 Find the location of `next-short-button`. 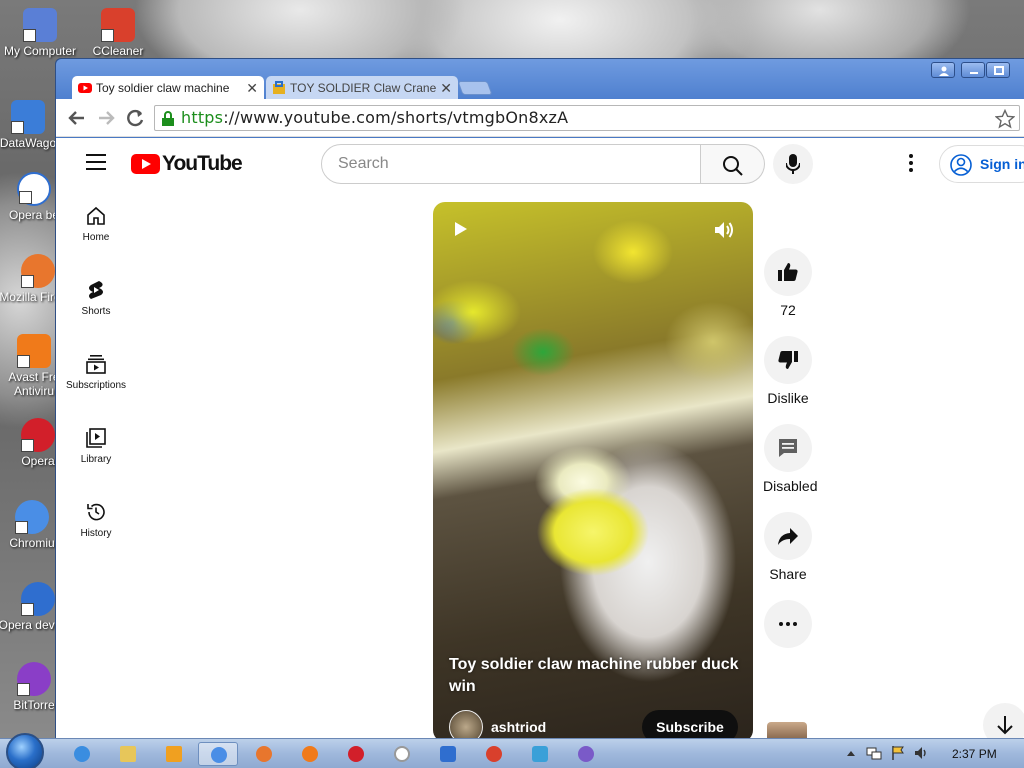

next-short-button is located at coordinates (1003, 720).